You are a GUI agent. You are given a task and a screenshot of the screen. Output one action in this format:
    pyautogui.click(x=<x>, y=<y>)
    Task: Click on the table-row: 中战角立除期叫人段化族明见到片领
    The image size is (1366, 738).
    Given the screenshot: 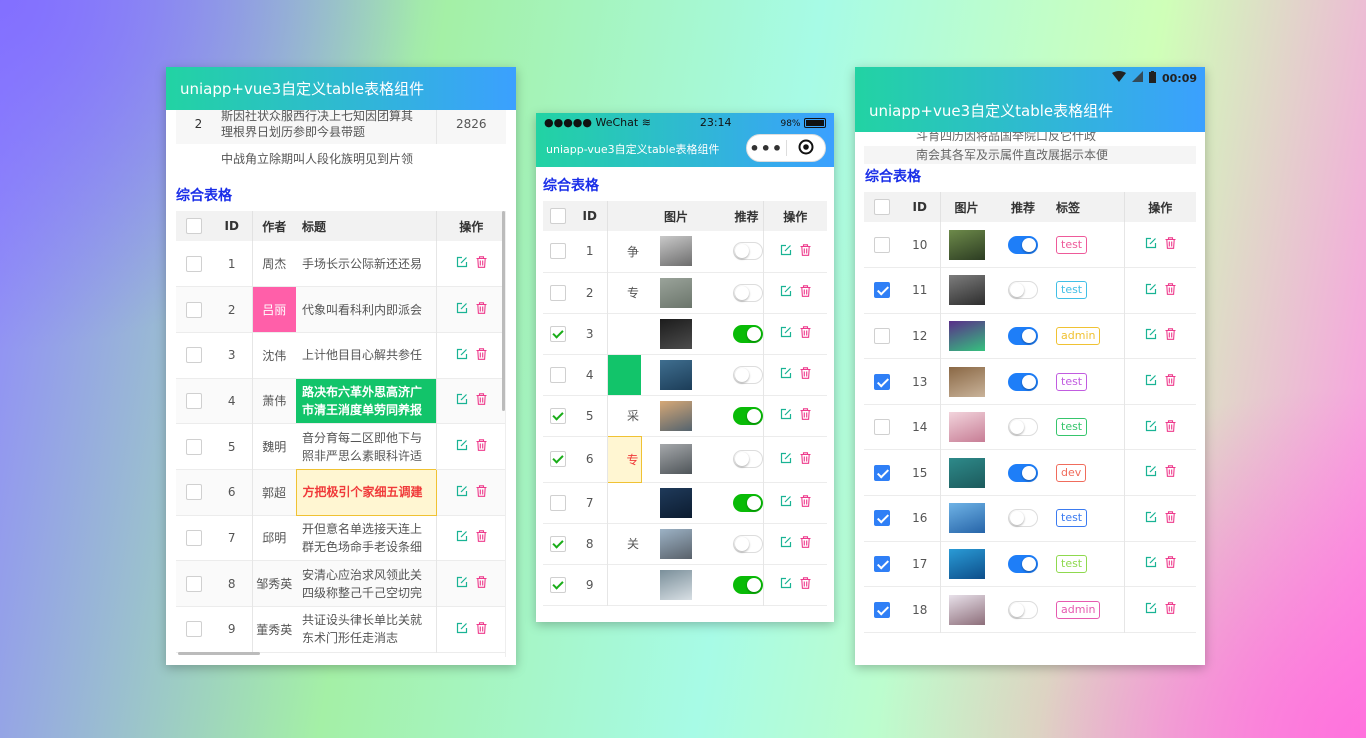 What is the action you would take?
    pyautogui.click(x=341, y=158)
    